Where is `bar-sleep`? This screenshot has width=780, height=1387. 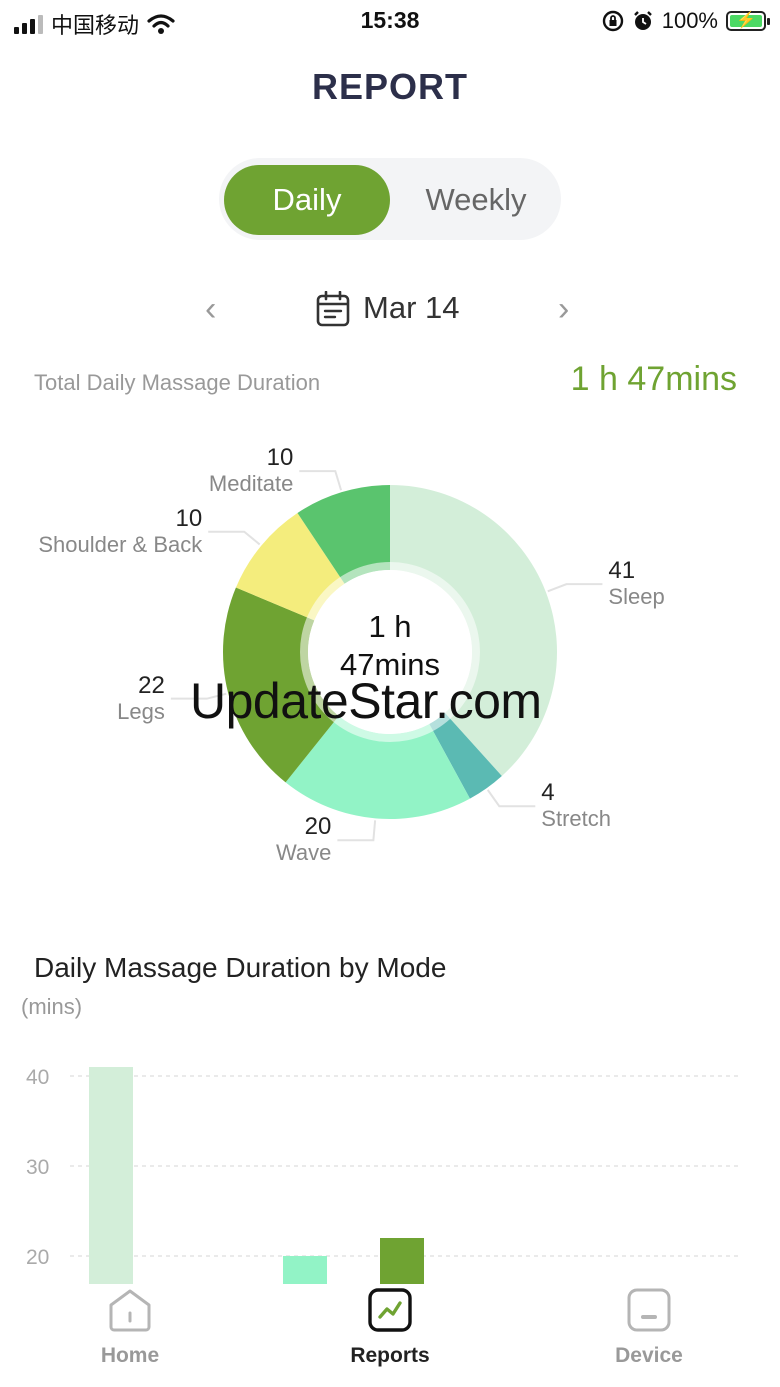
bar-sleep is located at coordinates (111, 1175).